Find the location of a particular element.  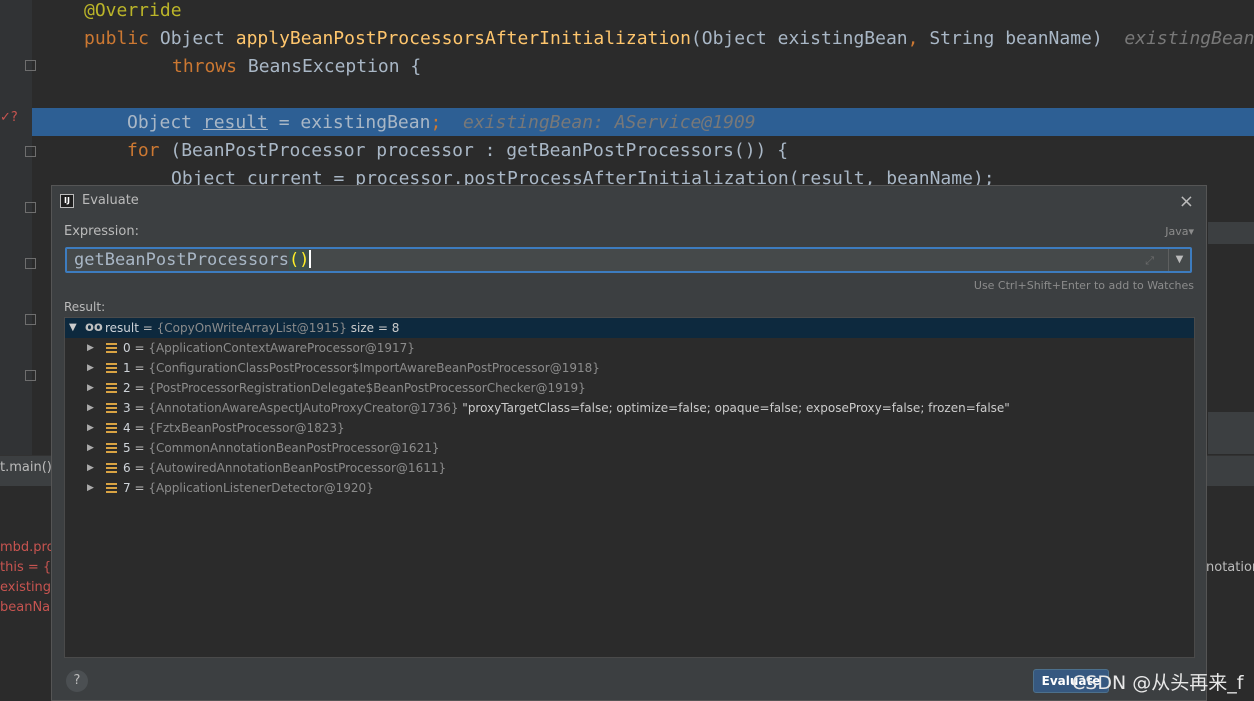

close-icon: × is located at coordinates (1186, 201).